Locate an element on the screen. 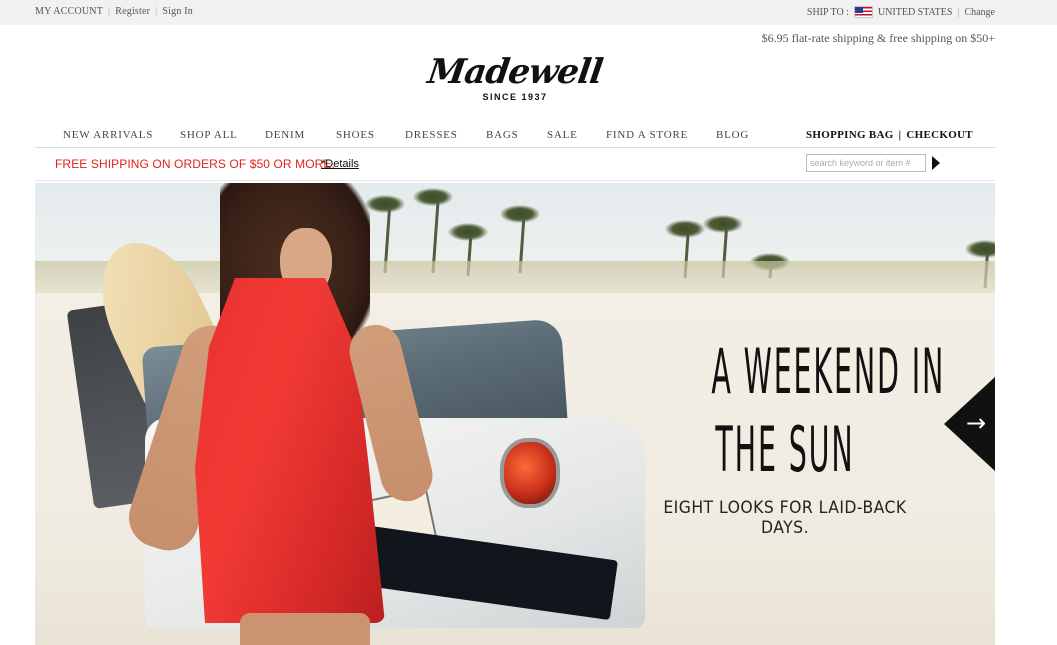 The width and height of the screenshot is (1057, 645). search-input is located at coordinates (866, 163).